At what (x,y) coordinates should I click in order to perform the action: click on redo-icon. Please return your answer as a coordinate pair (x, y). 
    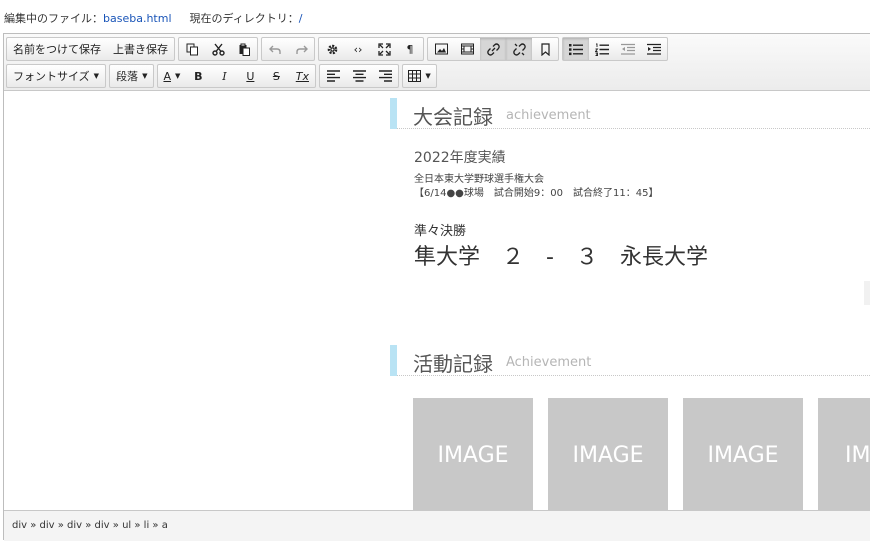
    Looking at the image, I should click on (301, 49).